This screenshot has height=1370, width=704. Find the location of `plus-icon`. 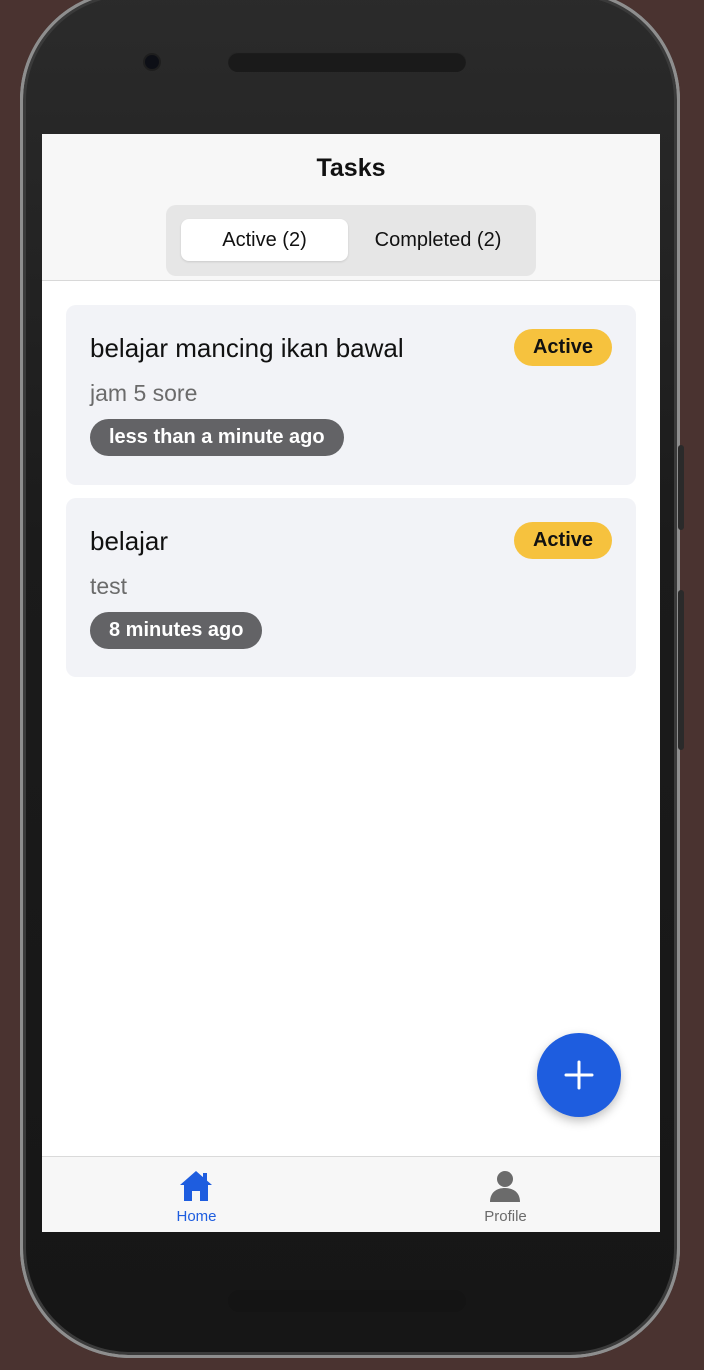

plus-icon is located at coordinates (579, 1075).